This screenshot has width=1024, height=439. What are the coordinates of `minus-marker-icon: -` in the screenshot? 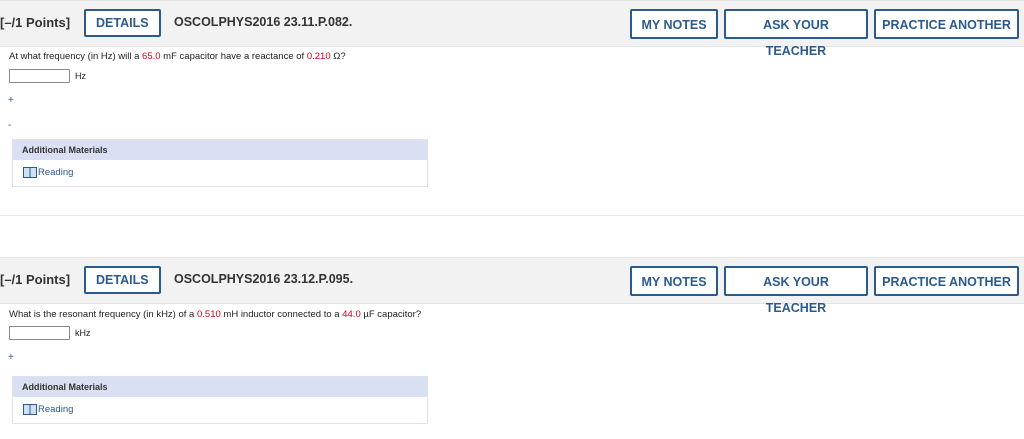 It's located at (9, 125).